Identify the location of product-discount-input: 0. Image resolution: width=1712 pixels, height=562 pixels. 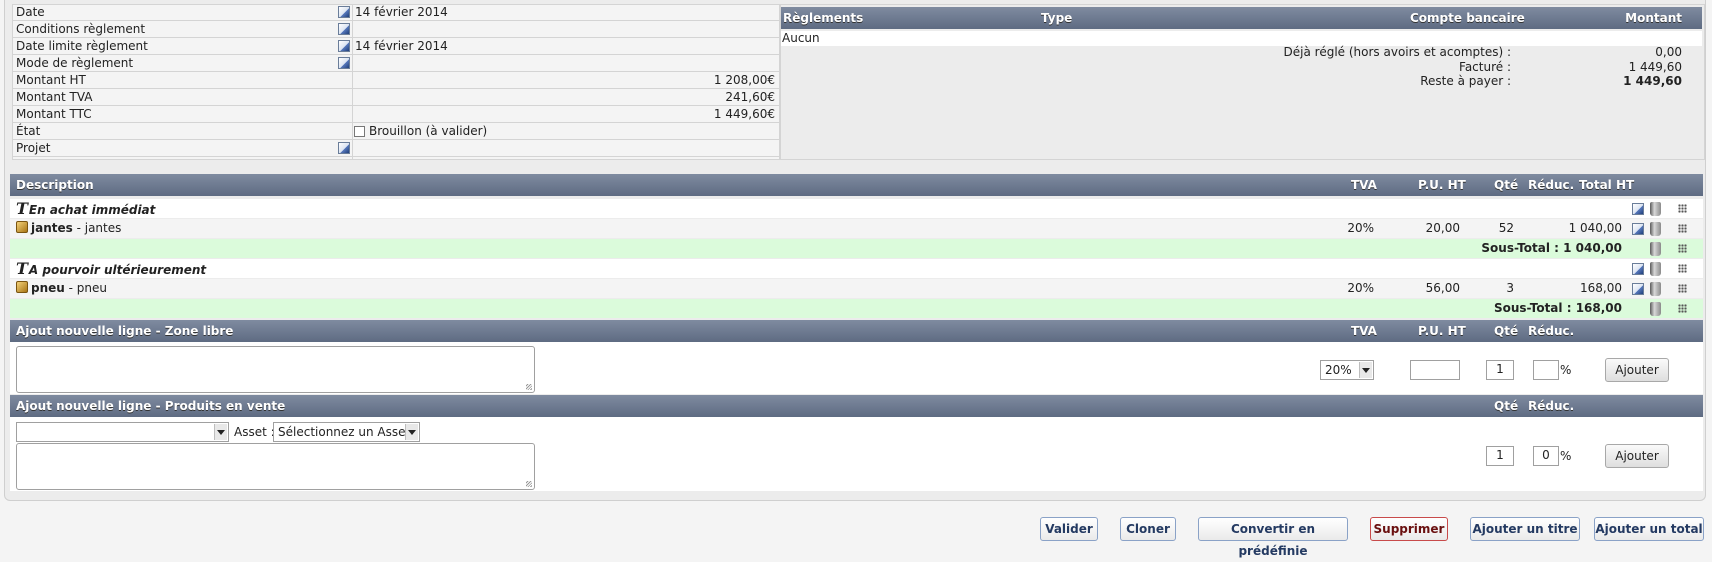
(1546, 456).